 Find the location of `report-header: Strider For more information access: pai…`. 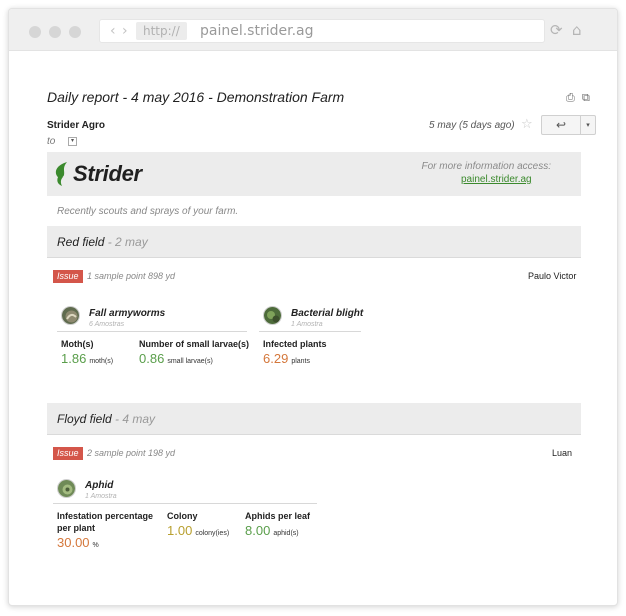

report-header: Strider For more information access: pai… is located at coordinates (314, 174).